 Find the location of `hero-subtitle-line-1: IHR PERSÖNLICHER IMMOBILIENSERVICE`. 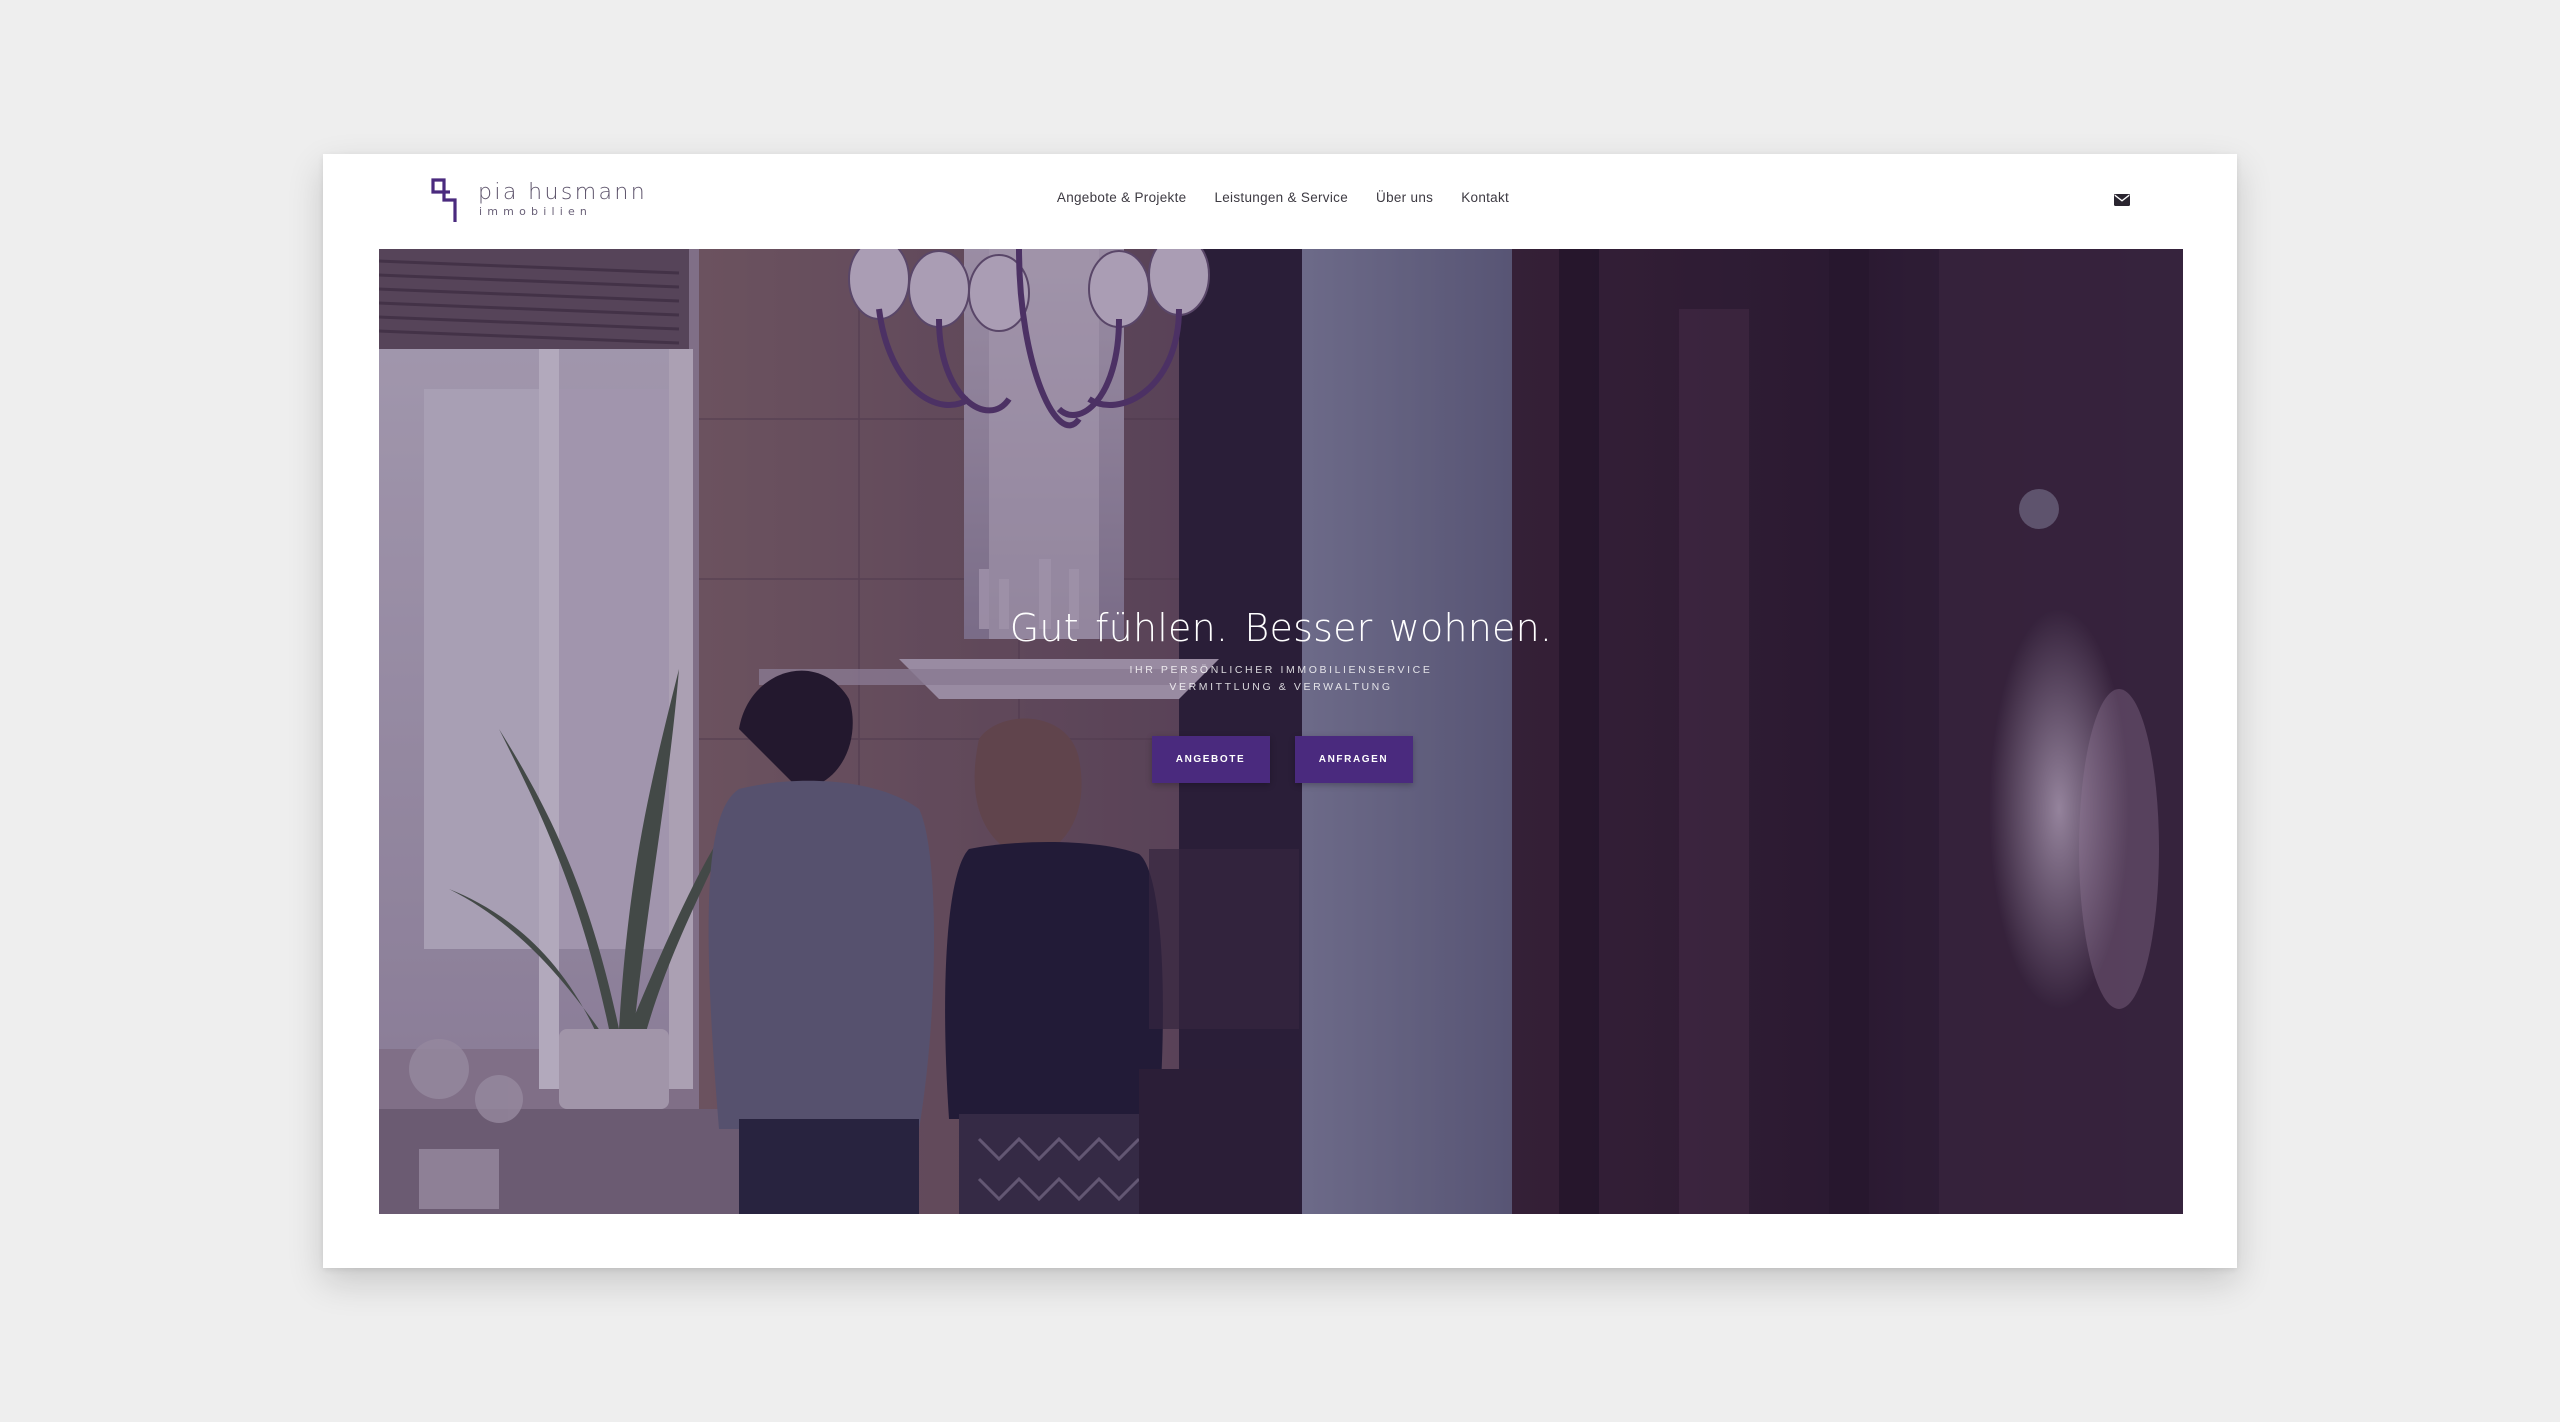

hero-subtitle-line-1: IHR PERSÖNLICHER IMMOBILIENSERVICE is located at coordinates (1281, 670).